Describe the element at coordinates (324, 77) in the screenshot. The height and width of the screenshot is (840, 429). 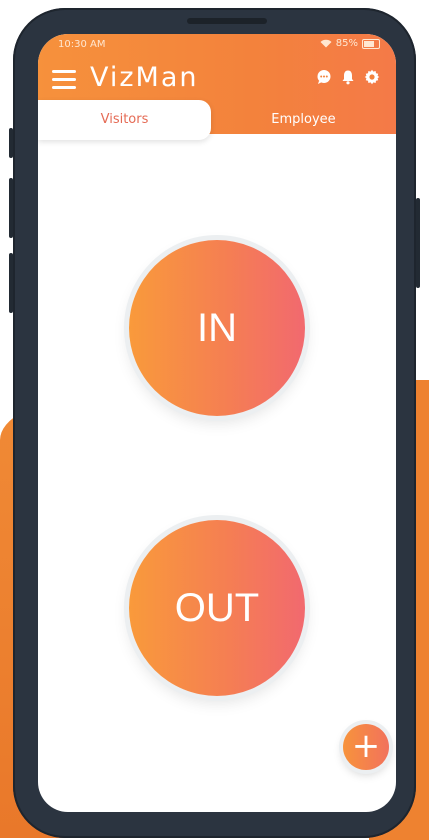
I see `chat-icon` at that location.